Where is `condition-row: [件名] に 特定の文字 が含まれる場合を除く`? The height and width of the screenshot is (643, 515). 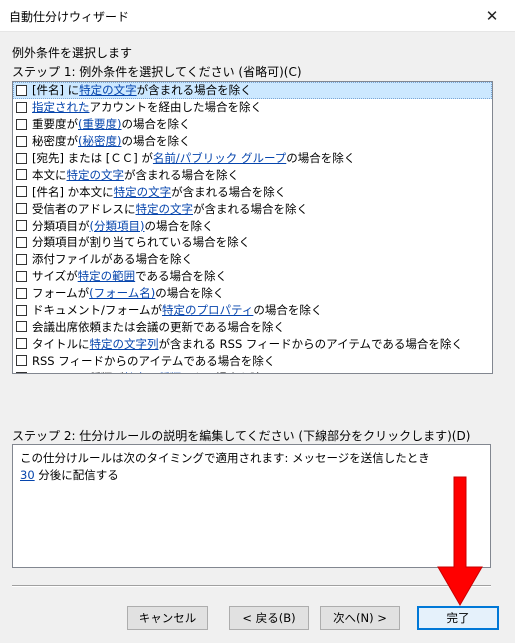
condition-row: [件名] に 特定の文字 が含まれる場合を除く is located at coordinates (252, 90).